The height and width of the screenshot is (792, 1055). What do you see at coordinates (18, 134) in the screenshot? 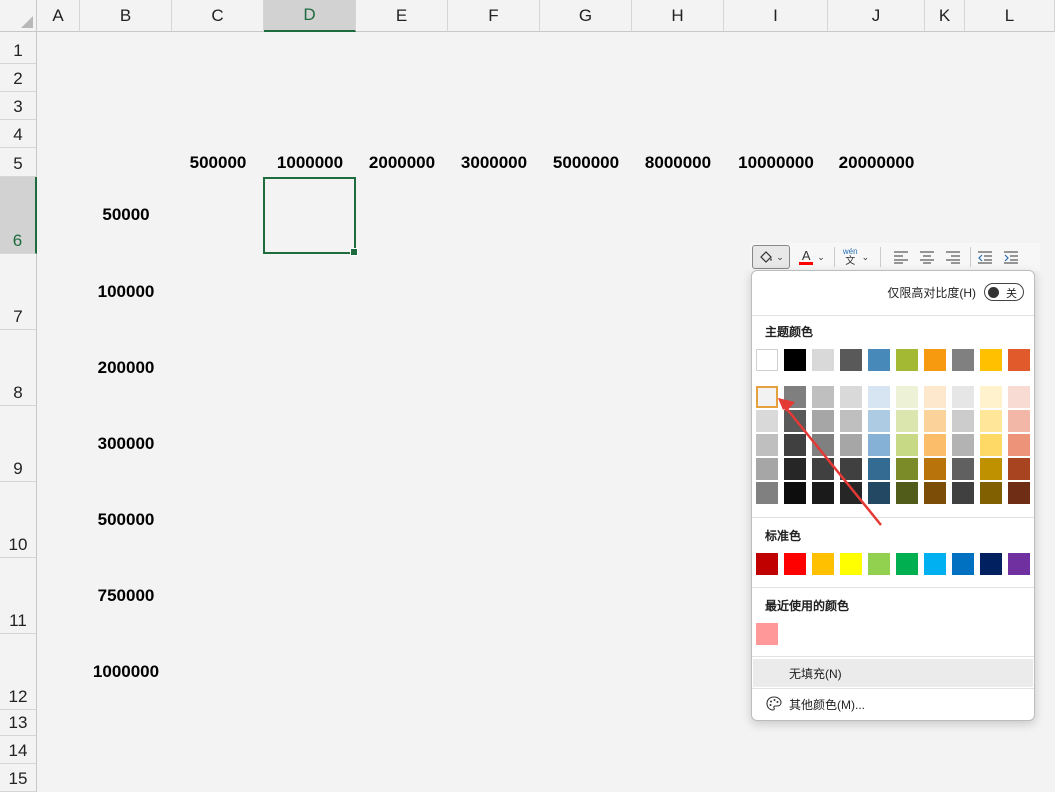
I see `row-header-4: 4` at bounding box center [18, 134].